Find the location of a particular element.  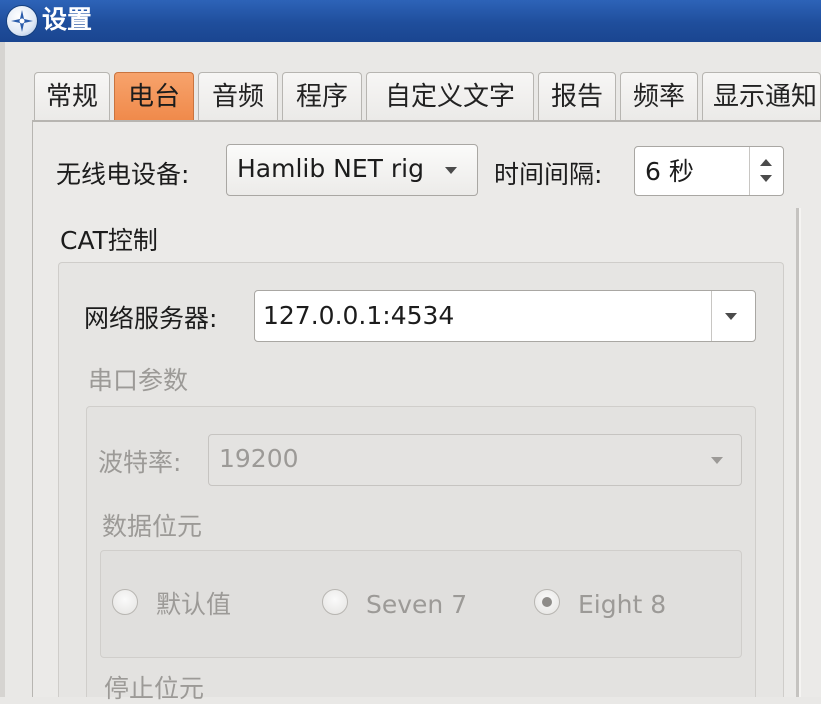

radio-device-select: Hamlib NET rig is located at coordinates (352, 170).